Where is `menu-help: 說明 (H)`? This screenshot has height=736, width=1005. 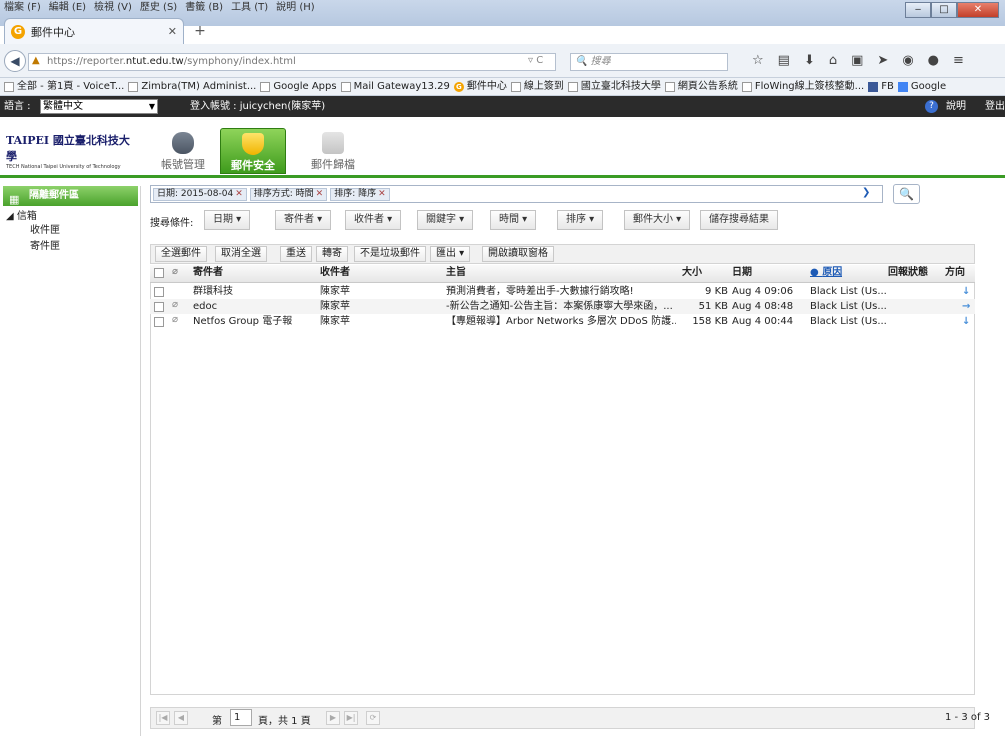 menu-help: 說明 (H) is located at coordinates (295, 8).